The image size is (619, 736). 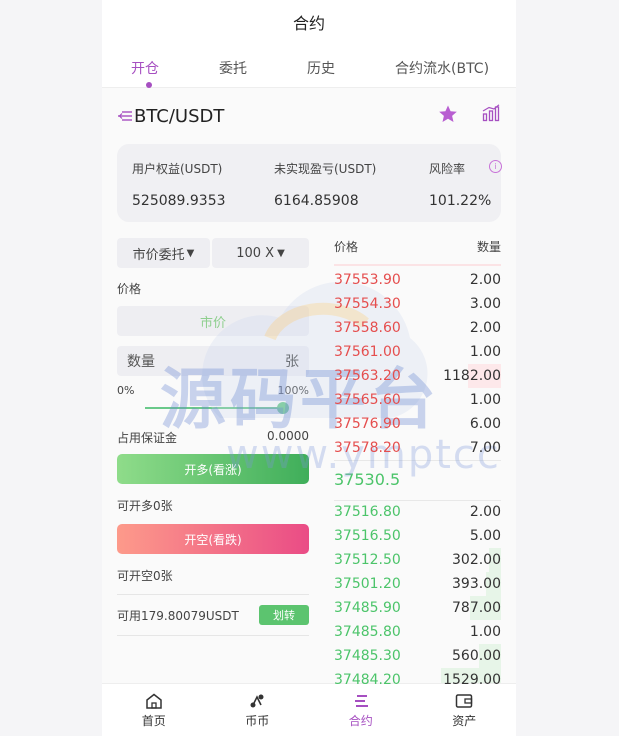 What do you see at coordinates (360, 720) in the screenshot?
I see `nav-contract-label: 合约` at bounding box center [360, 720].